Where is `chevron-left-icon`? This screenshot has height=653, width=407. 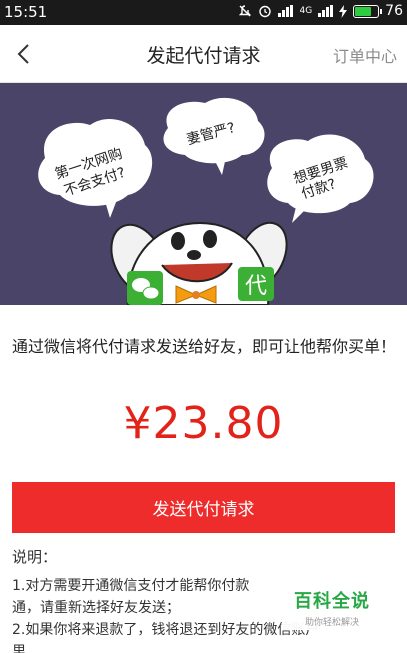
chevron-left-icon is located at coordinates (25, 54).